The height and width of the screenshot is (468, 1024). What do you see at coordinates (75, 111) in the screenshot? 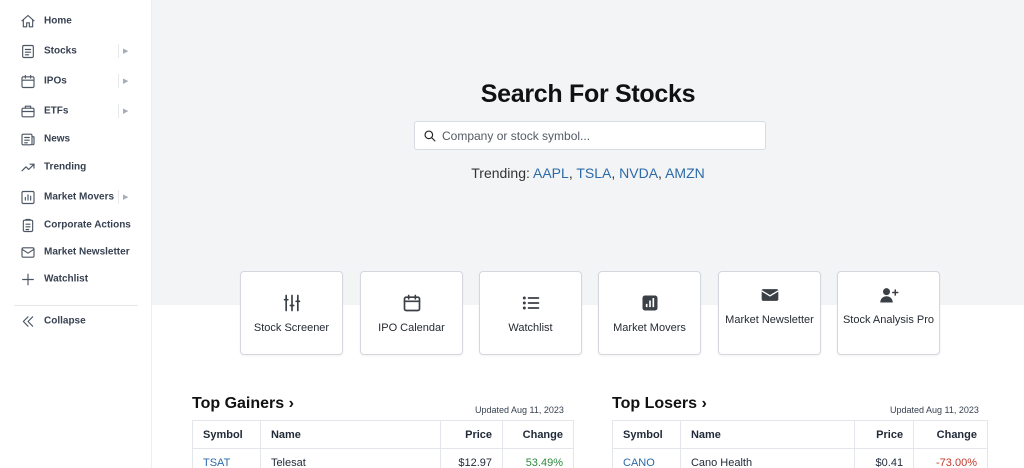
I see `sidebar-item-etfs: ETFs ▶` at bounding box center [75, 111].